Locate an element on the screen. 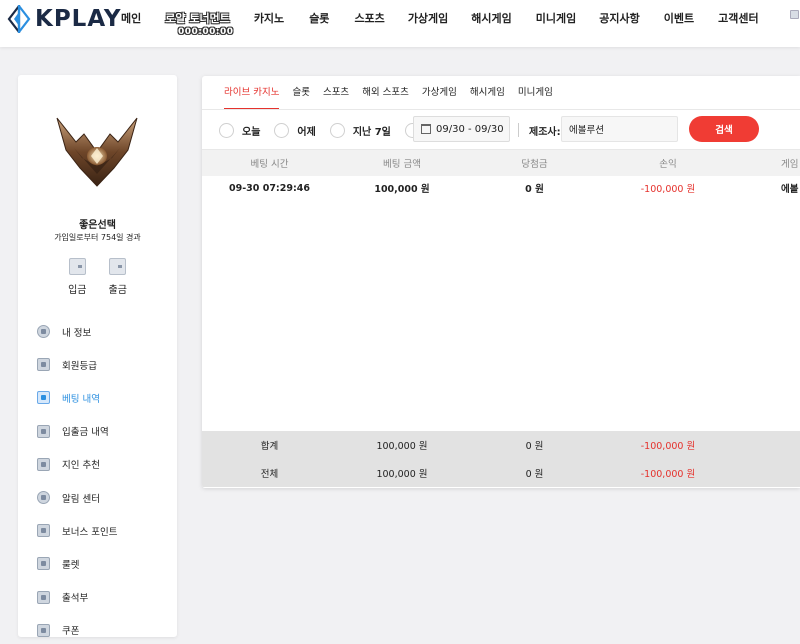 This screenshot has height=644, width=800. tab-slot: 슬롯 is located at coordinates (300, 97).